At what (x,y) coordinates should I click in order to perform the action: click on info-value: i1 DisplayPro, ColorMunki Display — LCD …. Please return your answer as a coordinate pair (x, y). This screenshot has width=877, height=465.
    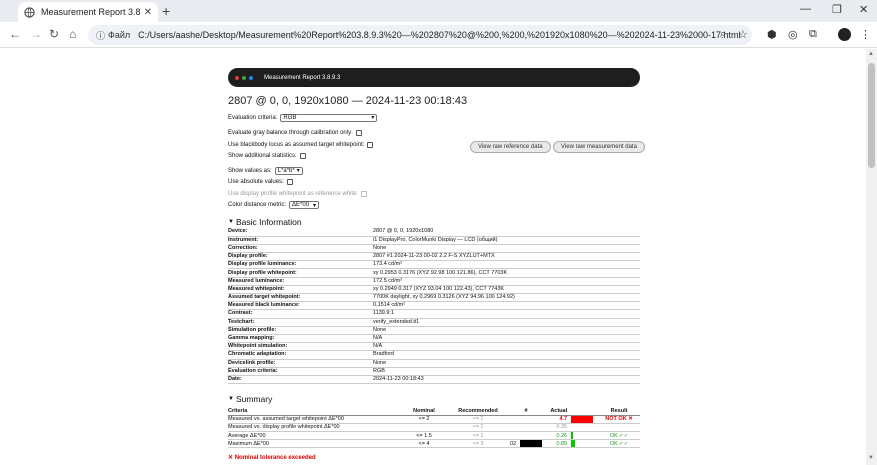
    Looking at the image, I should click on (506, 240).